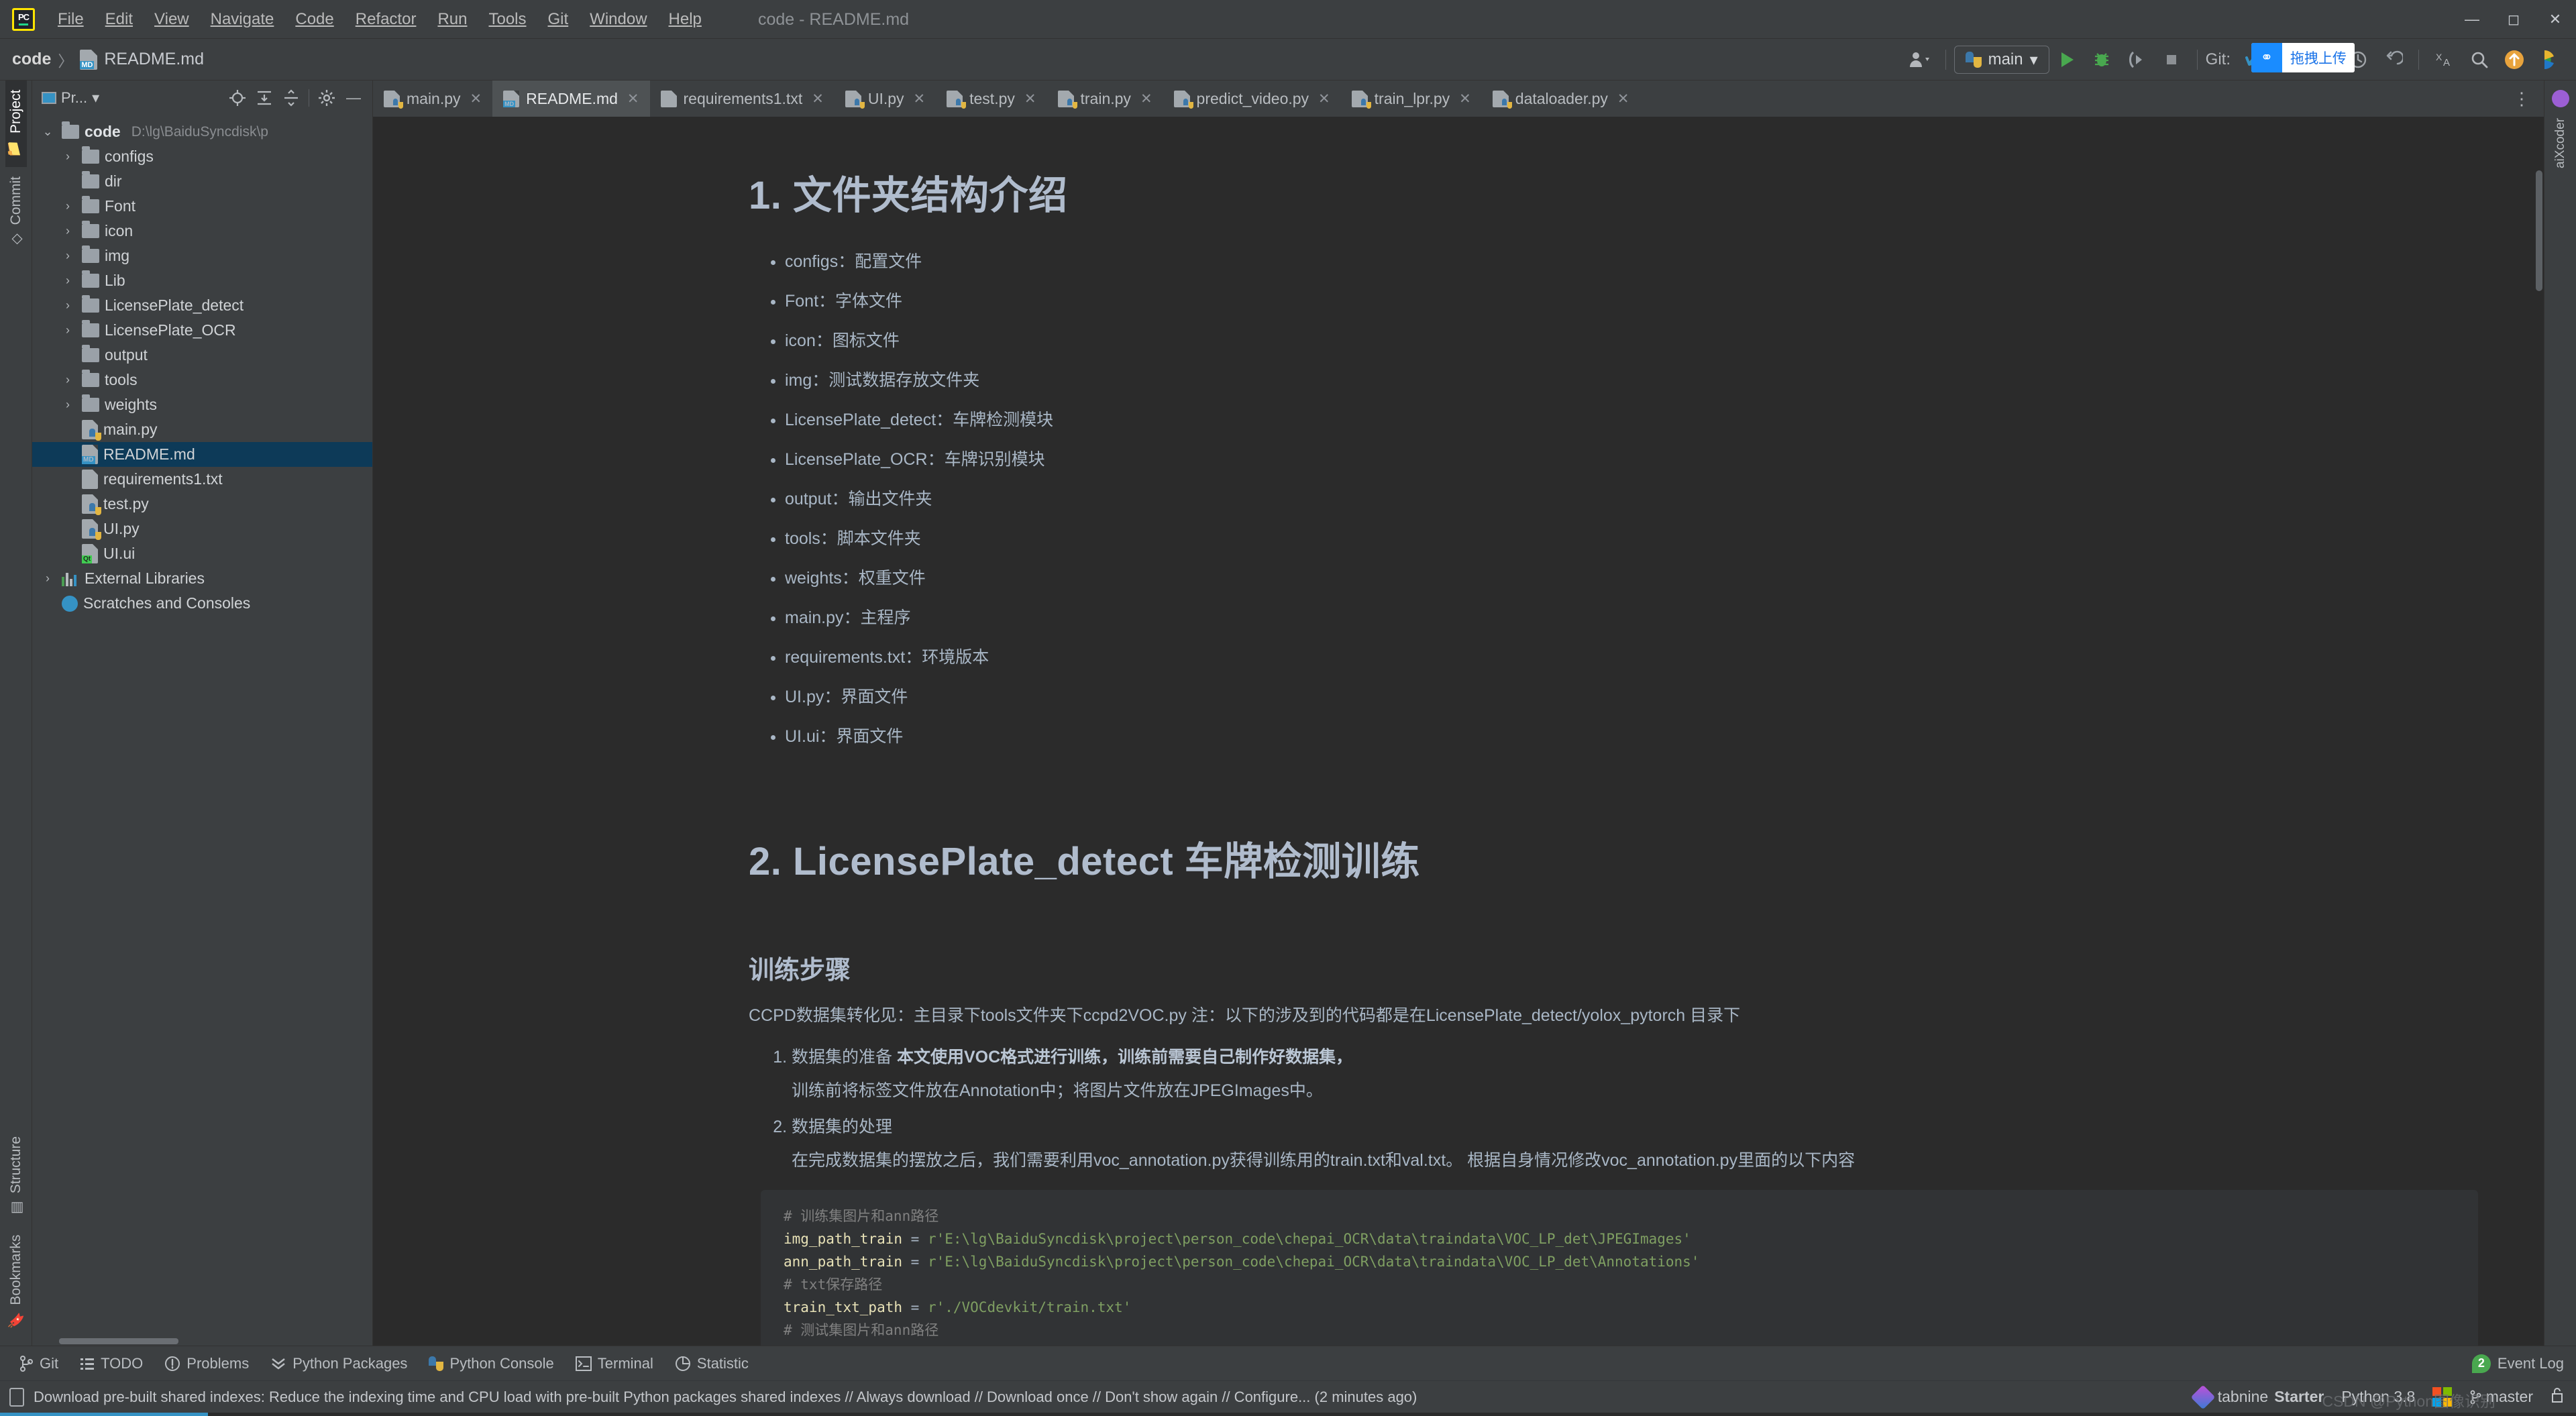 The width and height of the screenshot is (2576, 1416). What do you see at coordinates (71, 19) in the screenshot?
I see `menu-file: File` at bounding box center [71, 19].